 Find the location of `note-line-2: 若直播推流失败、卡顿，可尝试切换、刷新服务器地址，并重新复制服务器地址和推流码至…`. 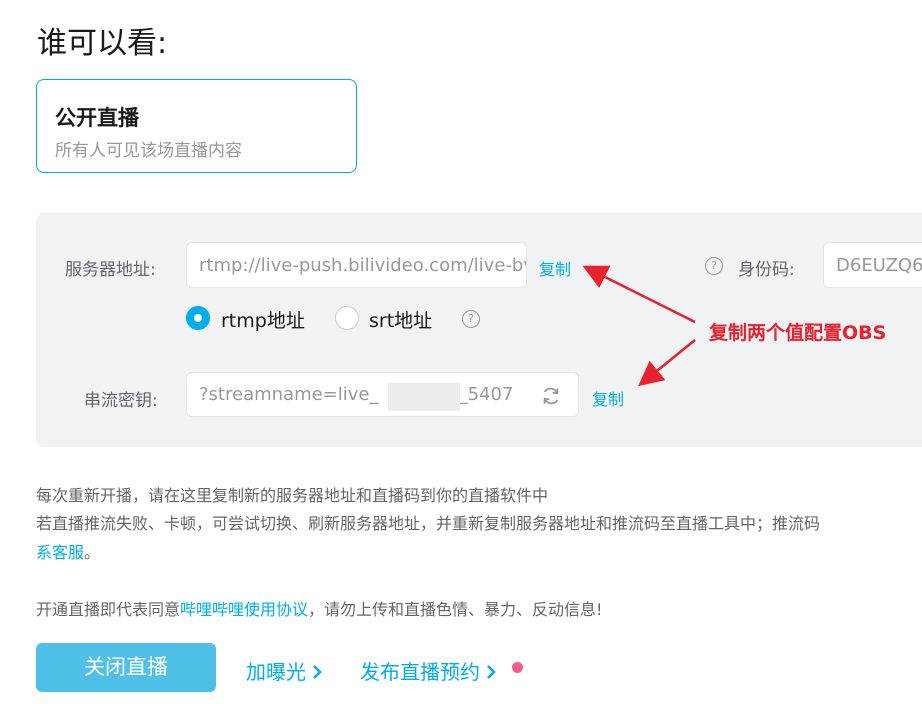

note-line-2: 若直播推流失败、卡顿，可尝试切换、刷新服务器地址，并重新复制服务器地址和推流码至… is located at coordinates (428, 523).